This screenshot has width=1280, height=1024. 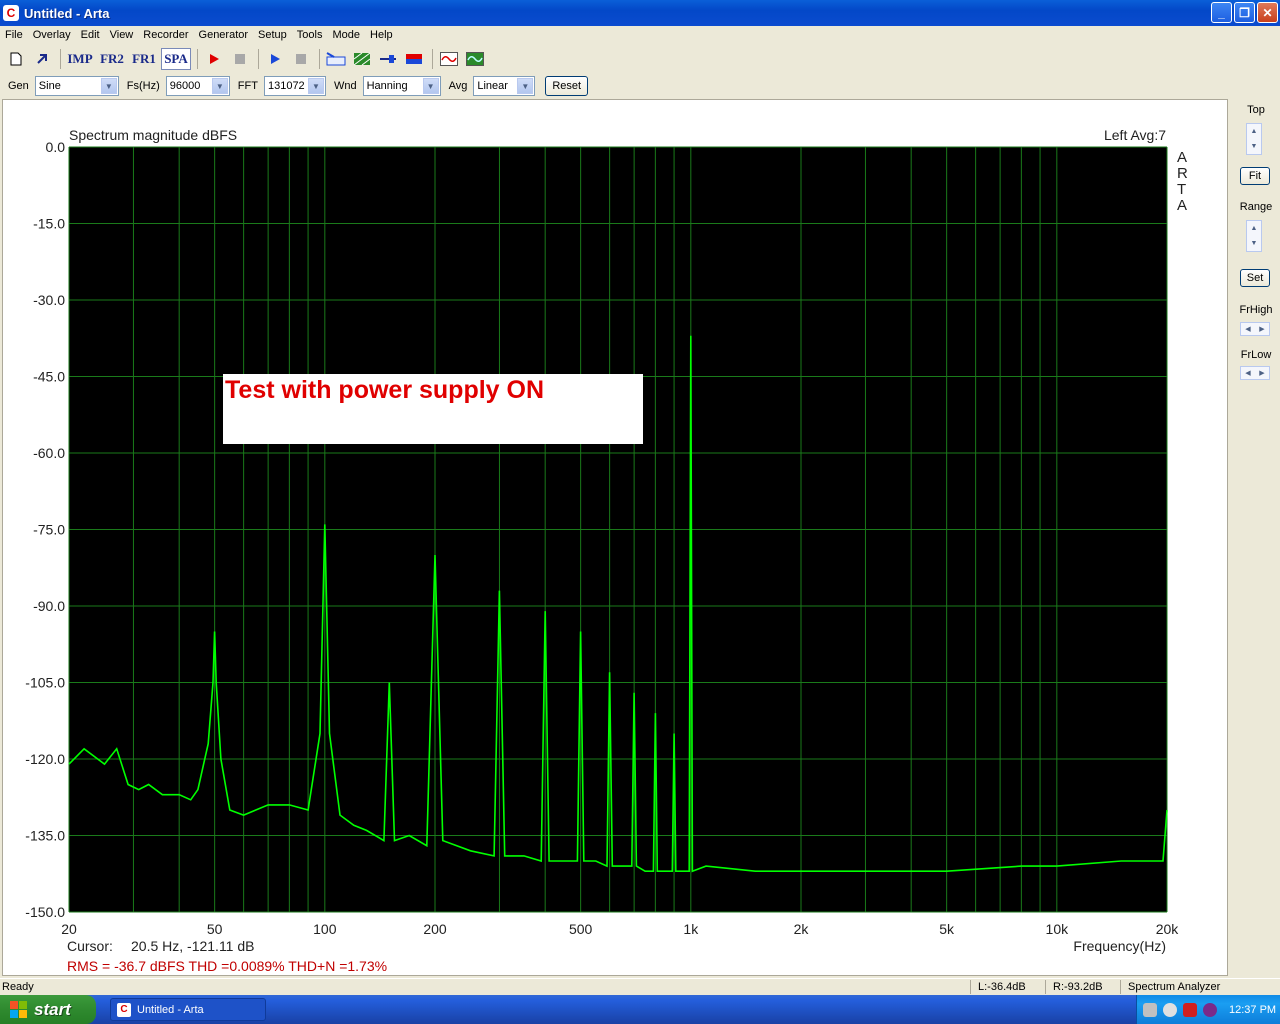 What do you see at coordinates (176, 59) in the screenshot?
I see `spectrum-mode-button: SPA` at bounding box center [176, 59].